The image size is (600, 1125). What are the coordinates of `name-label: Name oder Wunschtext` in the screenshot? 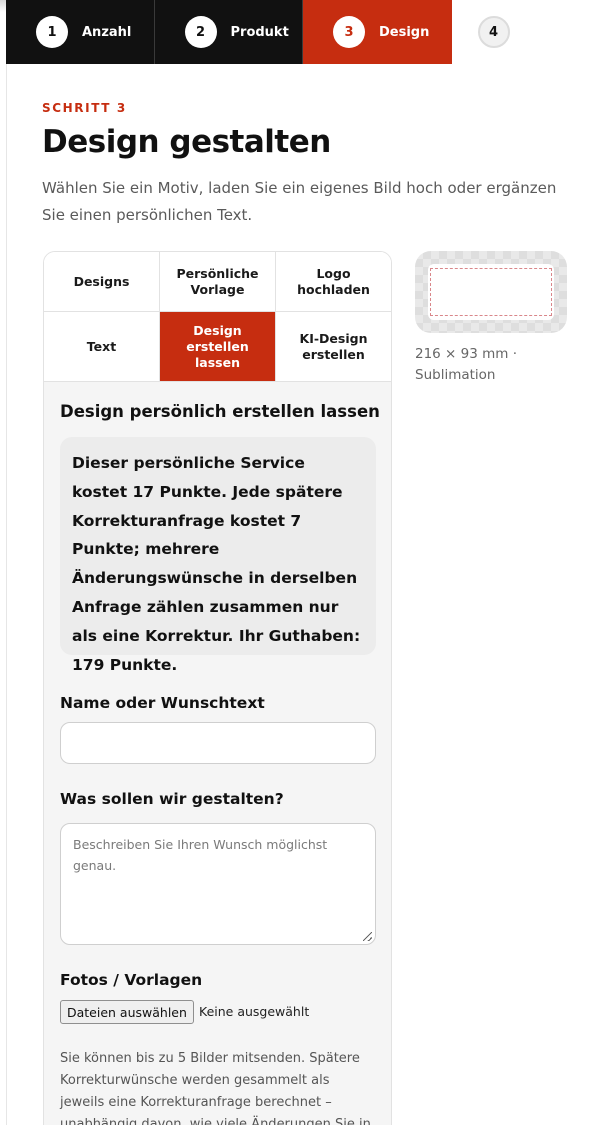 It's located at (162, 703).